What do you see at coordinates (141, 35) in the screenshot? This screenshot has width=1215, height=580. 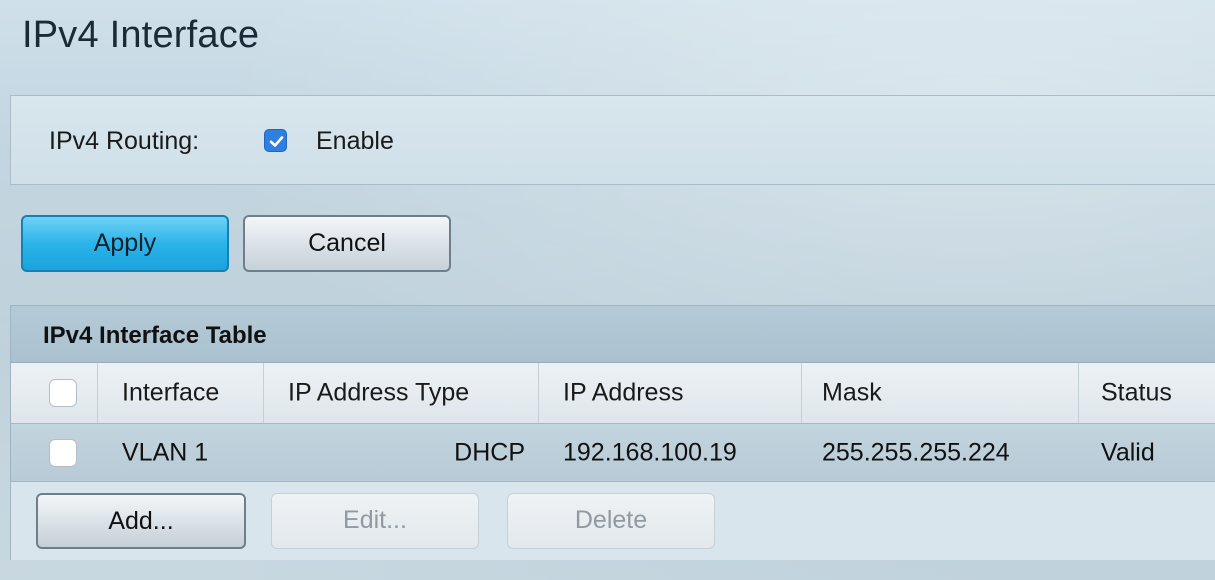 I see `page-title: IPv4 Interface` at bounding box center [141, 35].